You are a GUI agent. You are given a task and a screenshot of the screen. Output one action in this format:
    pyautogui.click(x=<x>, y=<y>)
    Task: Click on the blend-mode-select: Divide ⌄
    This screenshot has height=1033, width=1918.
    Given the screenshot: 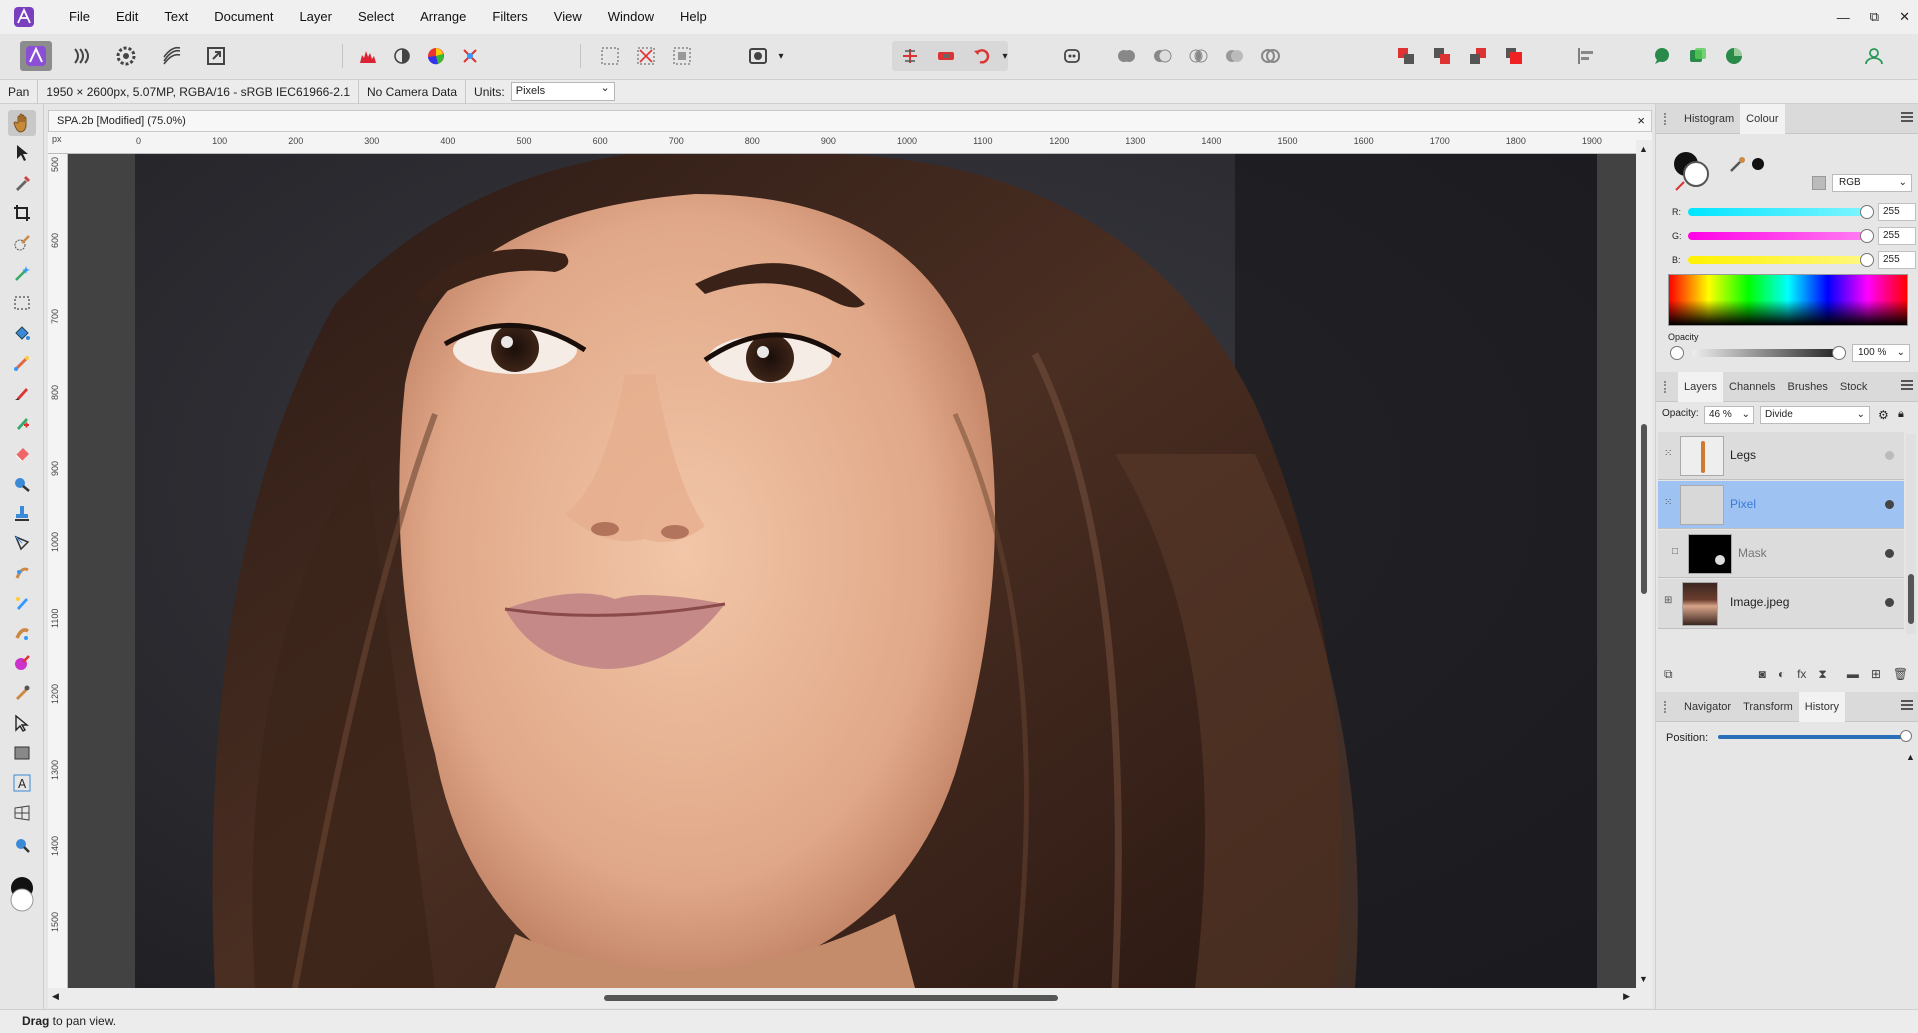 What is the action you would take?
    pyautogui.click(x=1815, y=415)
    